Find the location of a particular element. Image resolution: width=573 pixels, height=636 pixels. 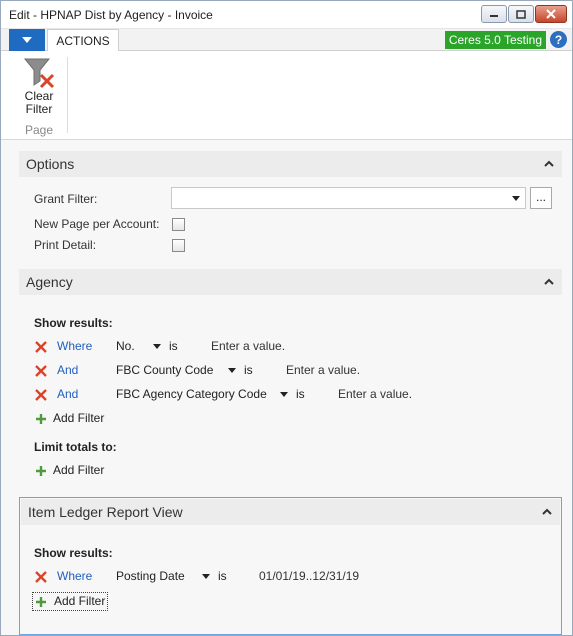

close-button is located at coordinates (551, 14).